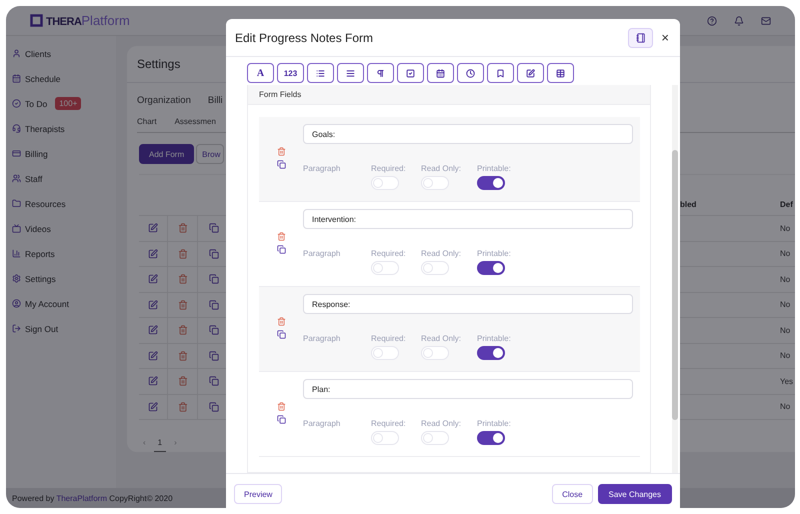  I want to click on tab: Assessmen, so click(195, 121).